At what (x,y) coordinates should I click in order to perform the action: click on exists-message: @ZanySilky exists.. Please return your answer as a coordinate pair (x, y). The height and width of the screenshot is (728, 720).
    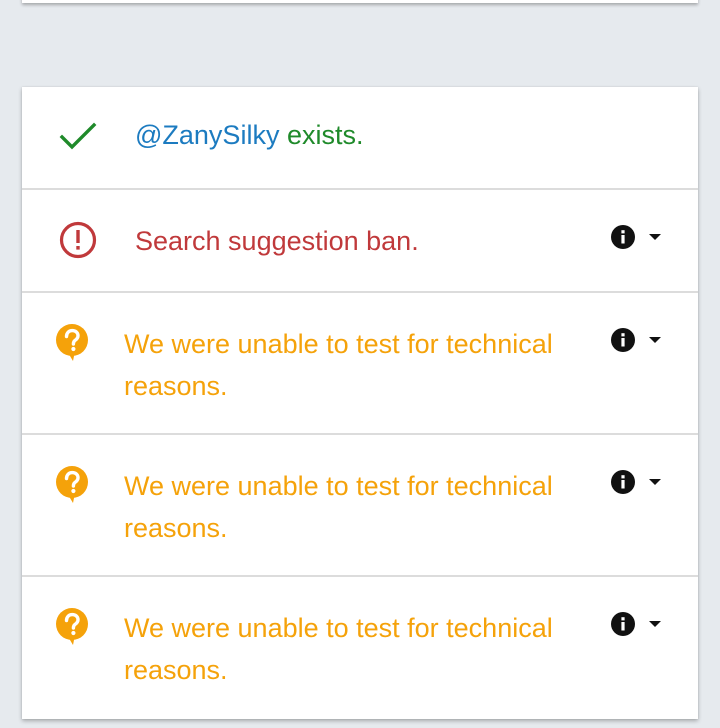
    Looking at the image, I should click on (249, 135).